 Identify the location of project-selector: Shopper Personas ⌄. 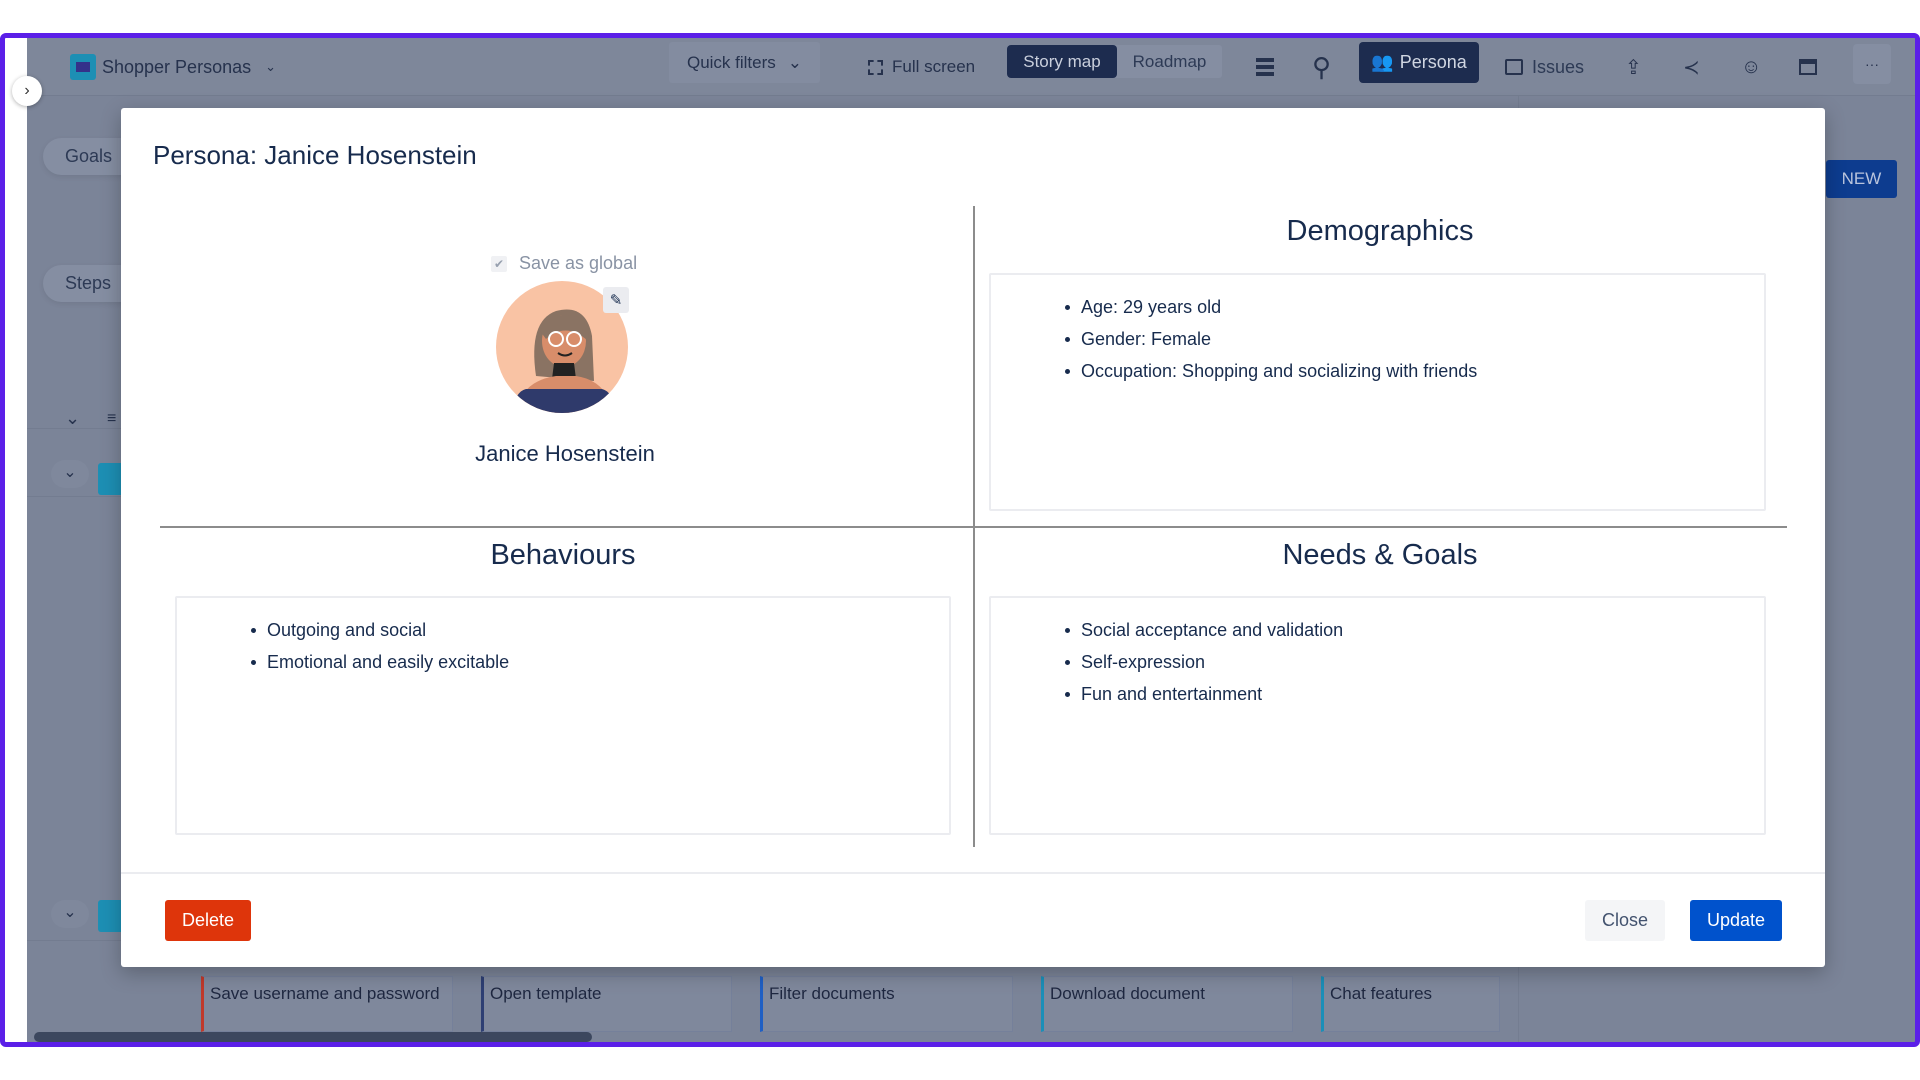
(173, 67).